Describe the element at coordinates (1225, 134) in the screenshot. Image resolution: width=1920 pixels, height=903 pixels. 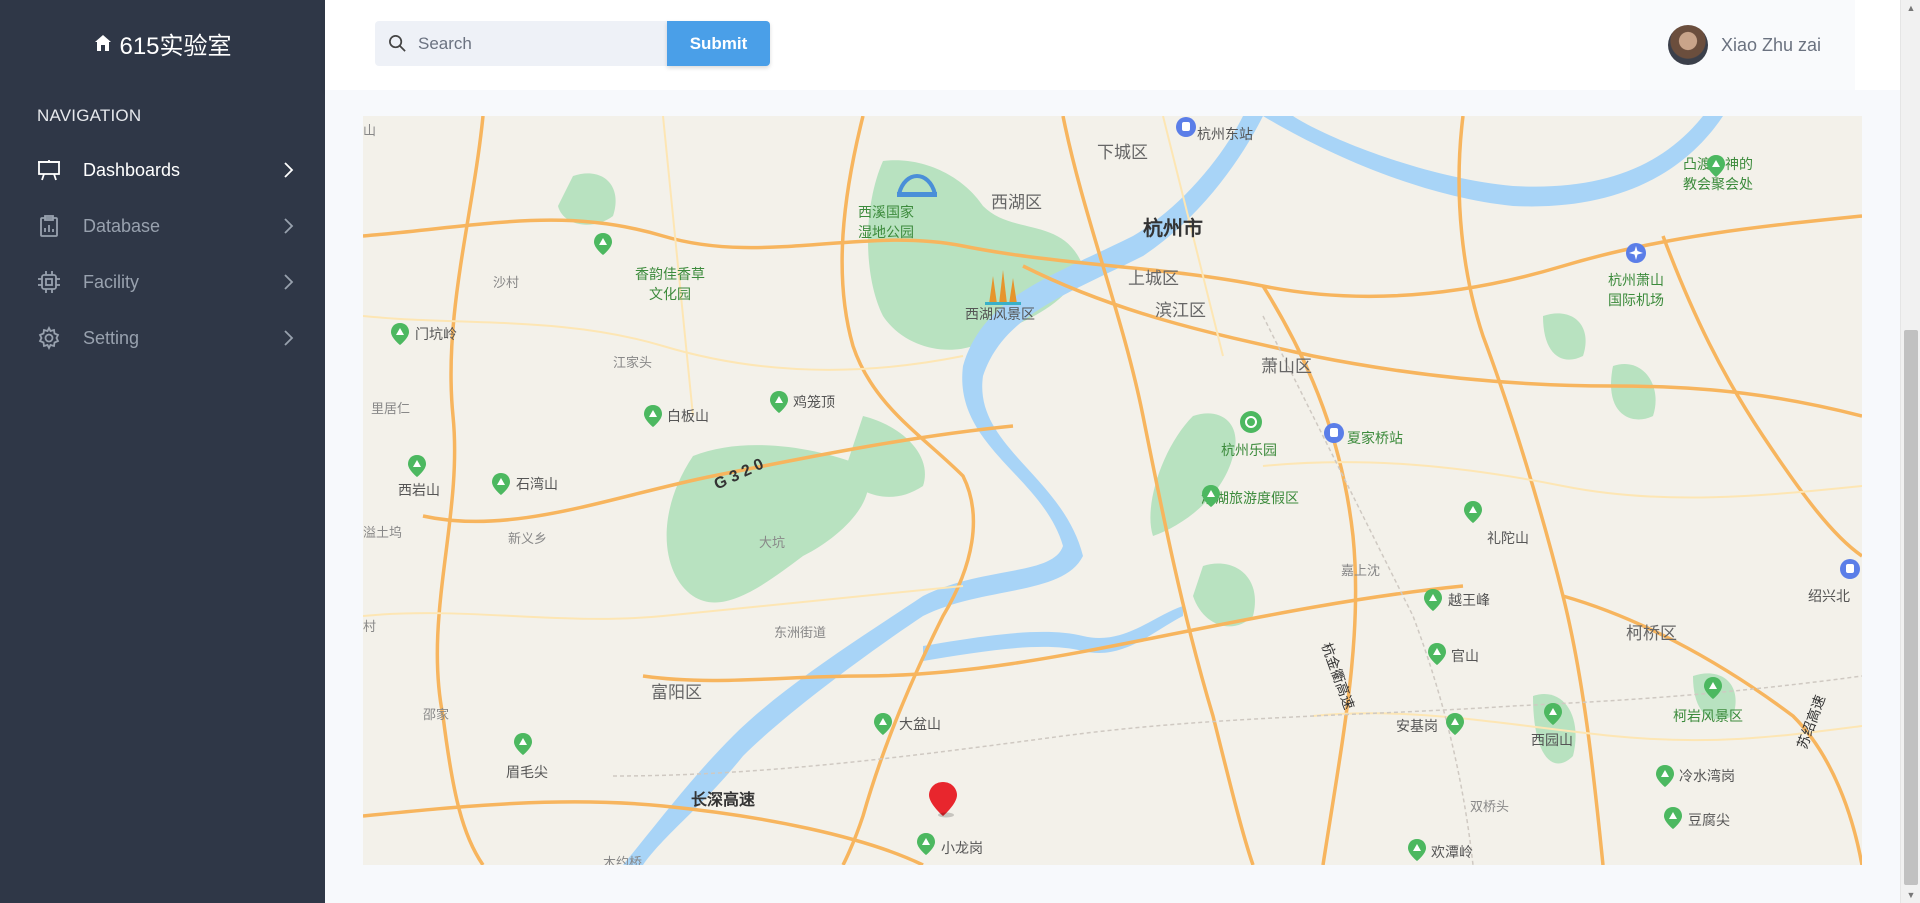
I see `map-label-hangzhou-east: 杭州东站` at that location.